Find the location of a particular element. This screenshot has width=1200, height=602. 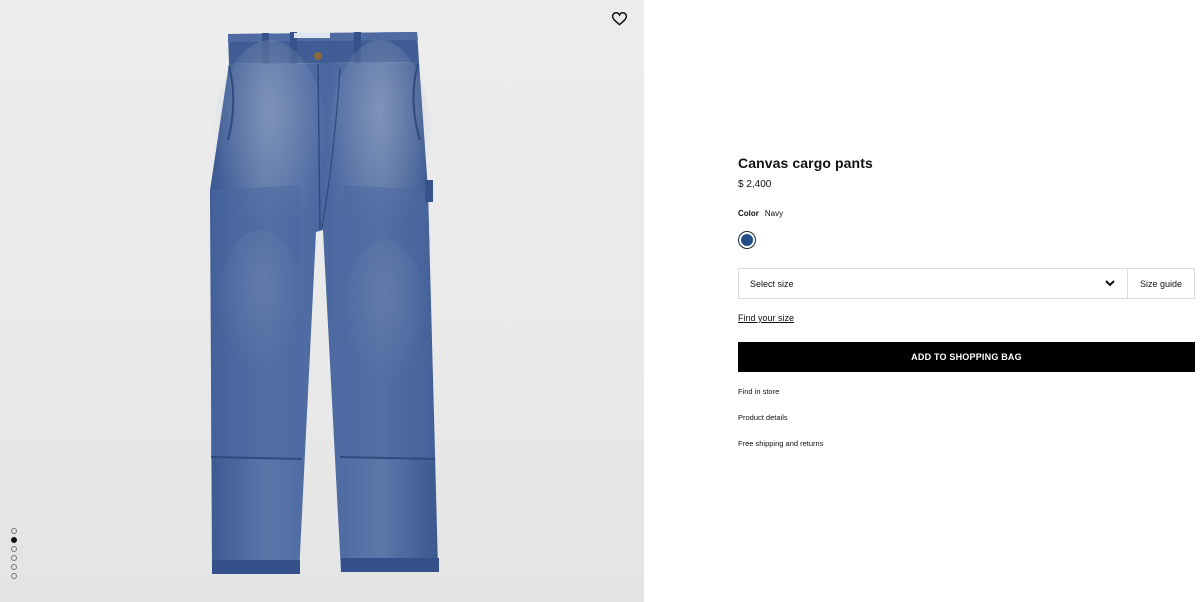

swatch-fill is located at coordinates (747, 240).